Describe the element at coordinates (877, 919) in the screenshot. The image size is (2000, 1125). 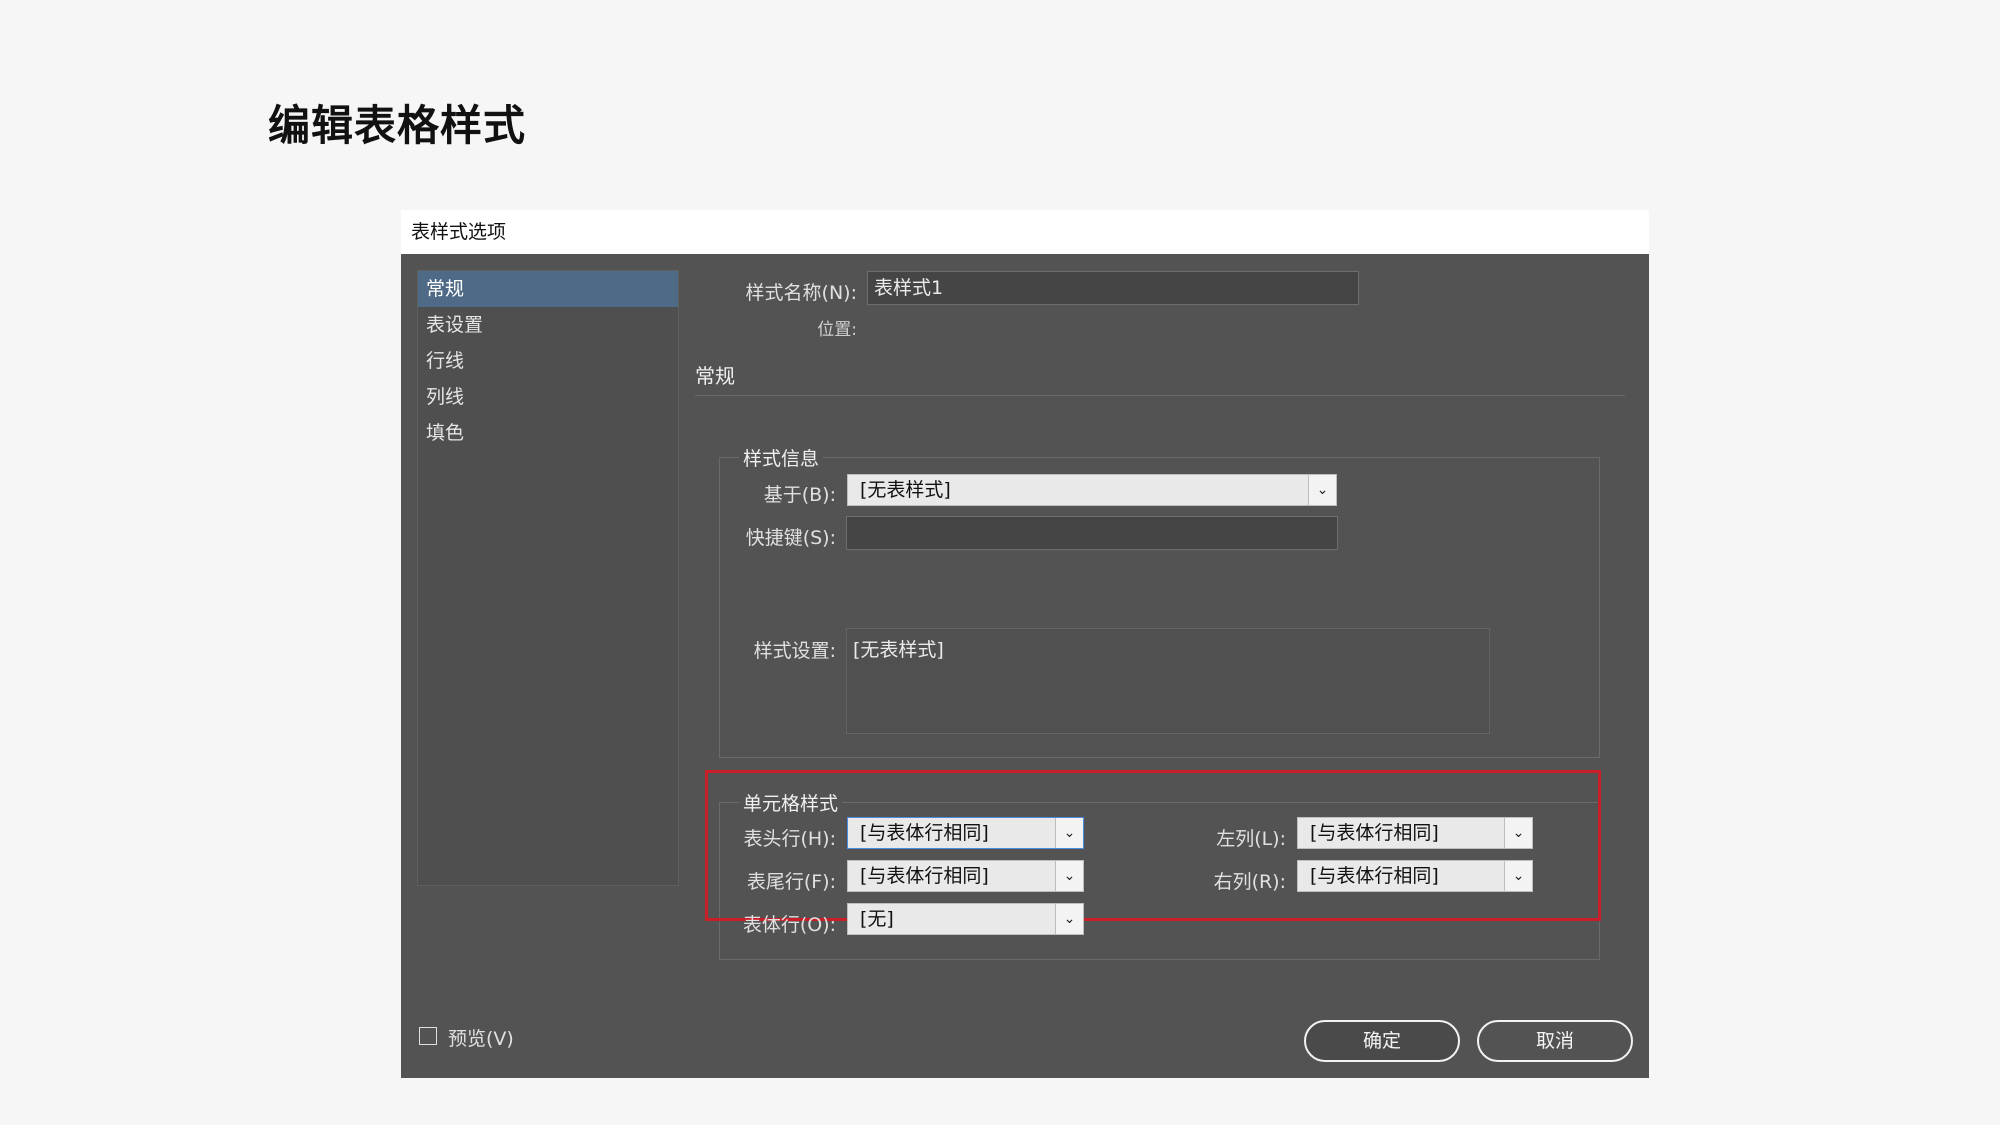
I see `body-row-value: [无]` at that location.